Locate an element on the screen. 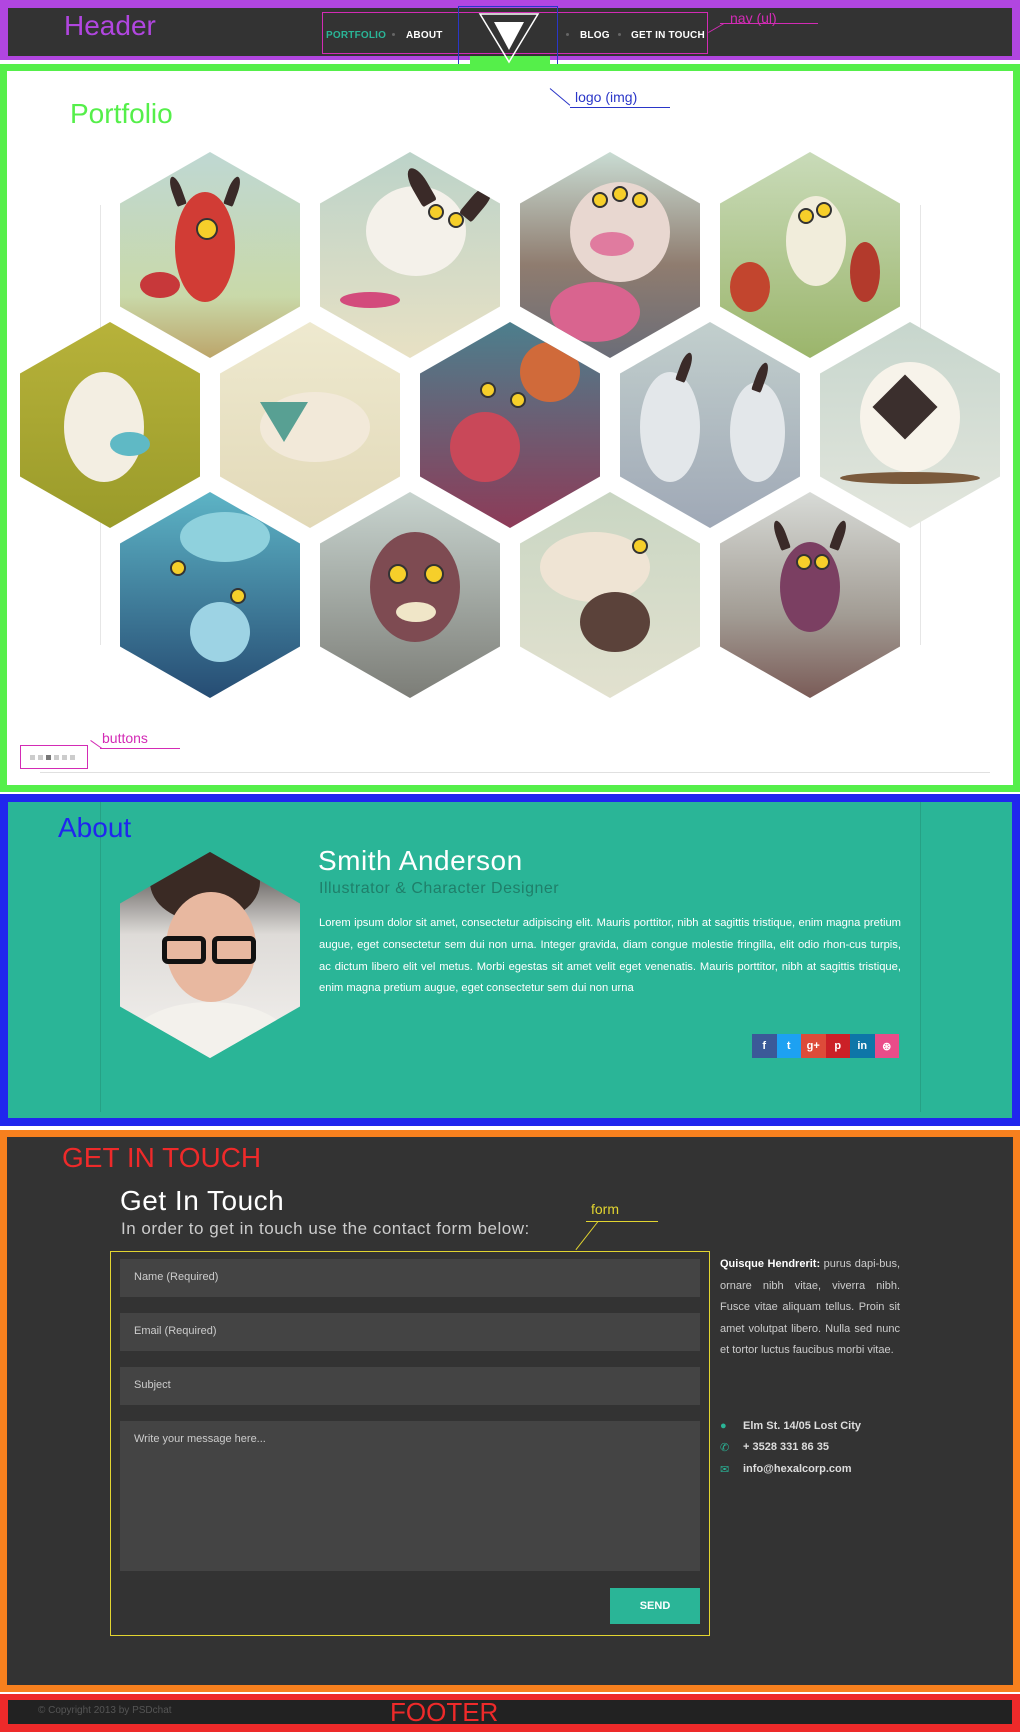  contact-info-heading: Quisque Hendrerit: is located at coordinates (770, 1264).